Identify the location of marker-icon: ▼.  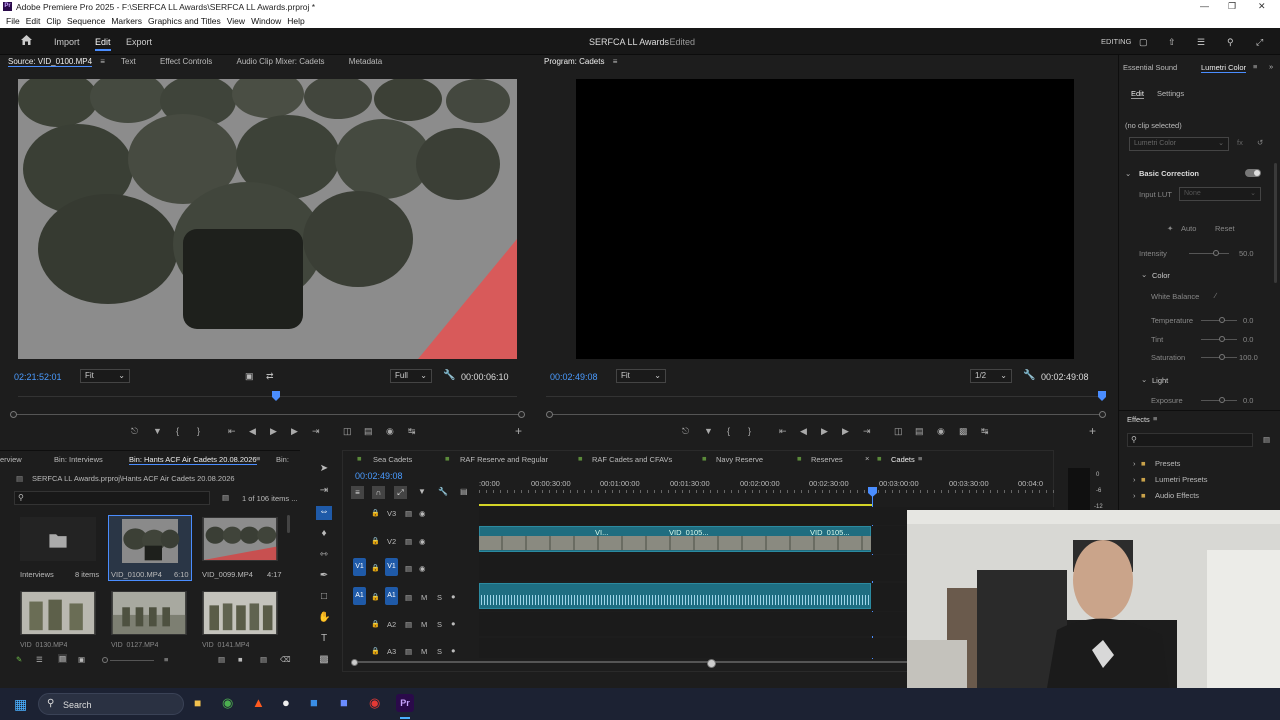
(157, 431).